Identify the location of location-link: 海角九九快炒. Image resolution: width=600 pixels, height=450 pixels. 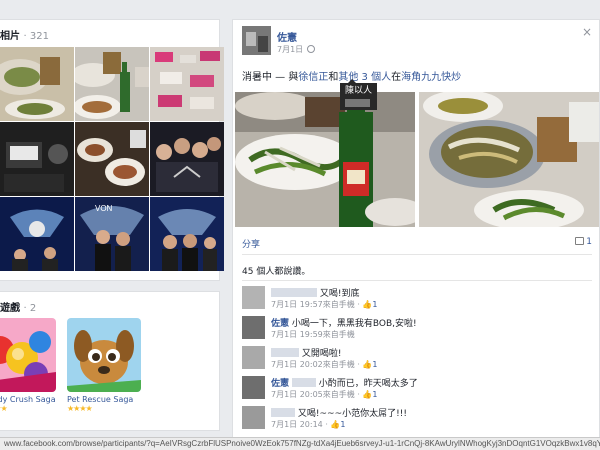
(431, 77).